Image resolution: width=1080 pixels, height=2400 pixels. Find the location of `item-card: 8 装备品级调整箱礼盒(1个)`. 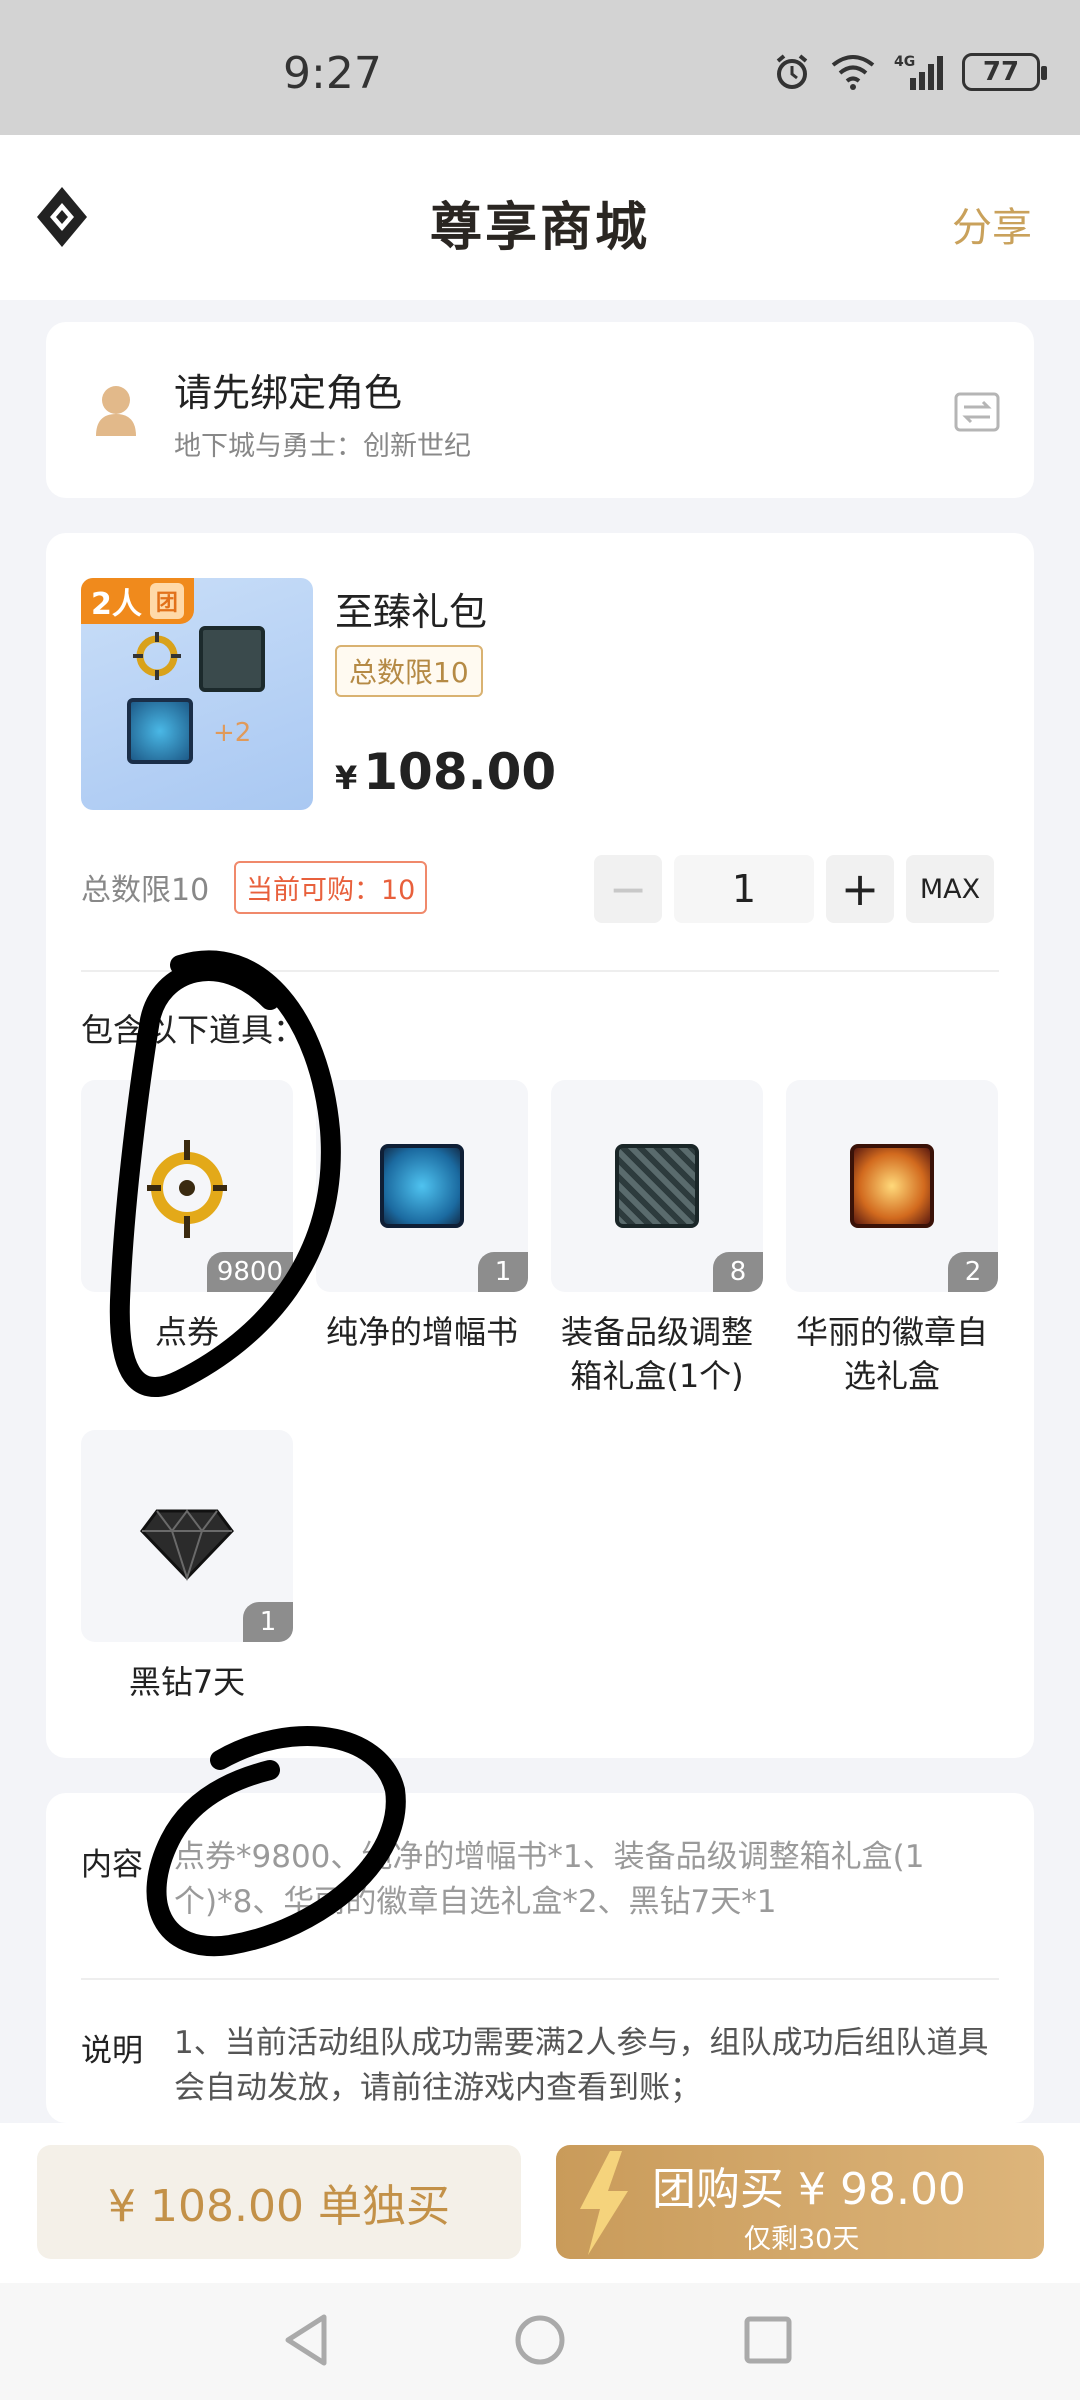

item-card: 8 装备品级调整箱礼盒(1个) is located at coordinates (657, 1239).